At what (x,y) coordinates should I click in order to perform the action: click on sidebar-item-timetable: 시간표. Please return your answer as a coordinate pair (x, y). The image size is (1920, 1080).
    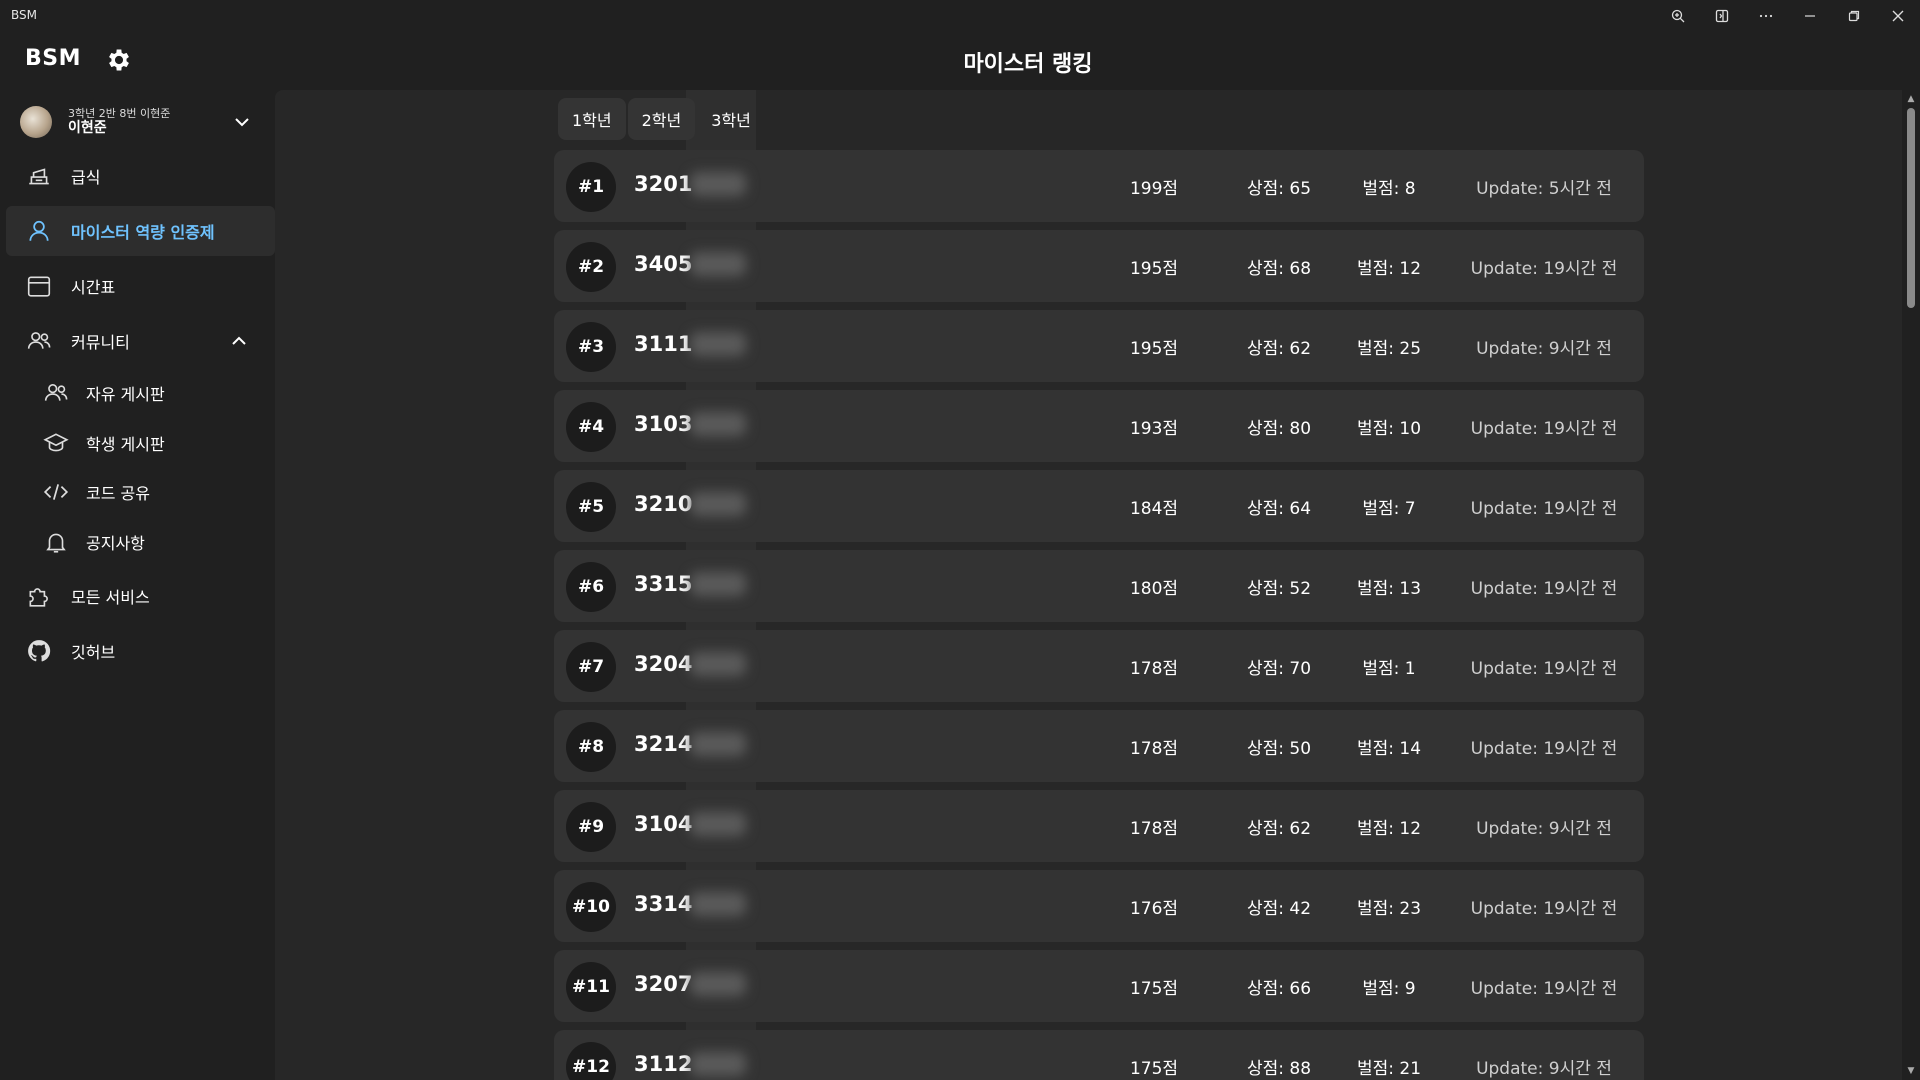
    Looking at the image, I should click on (140, 286).